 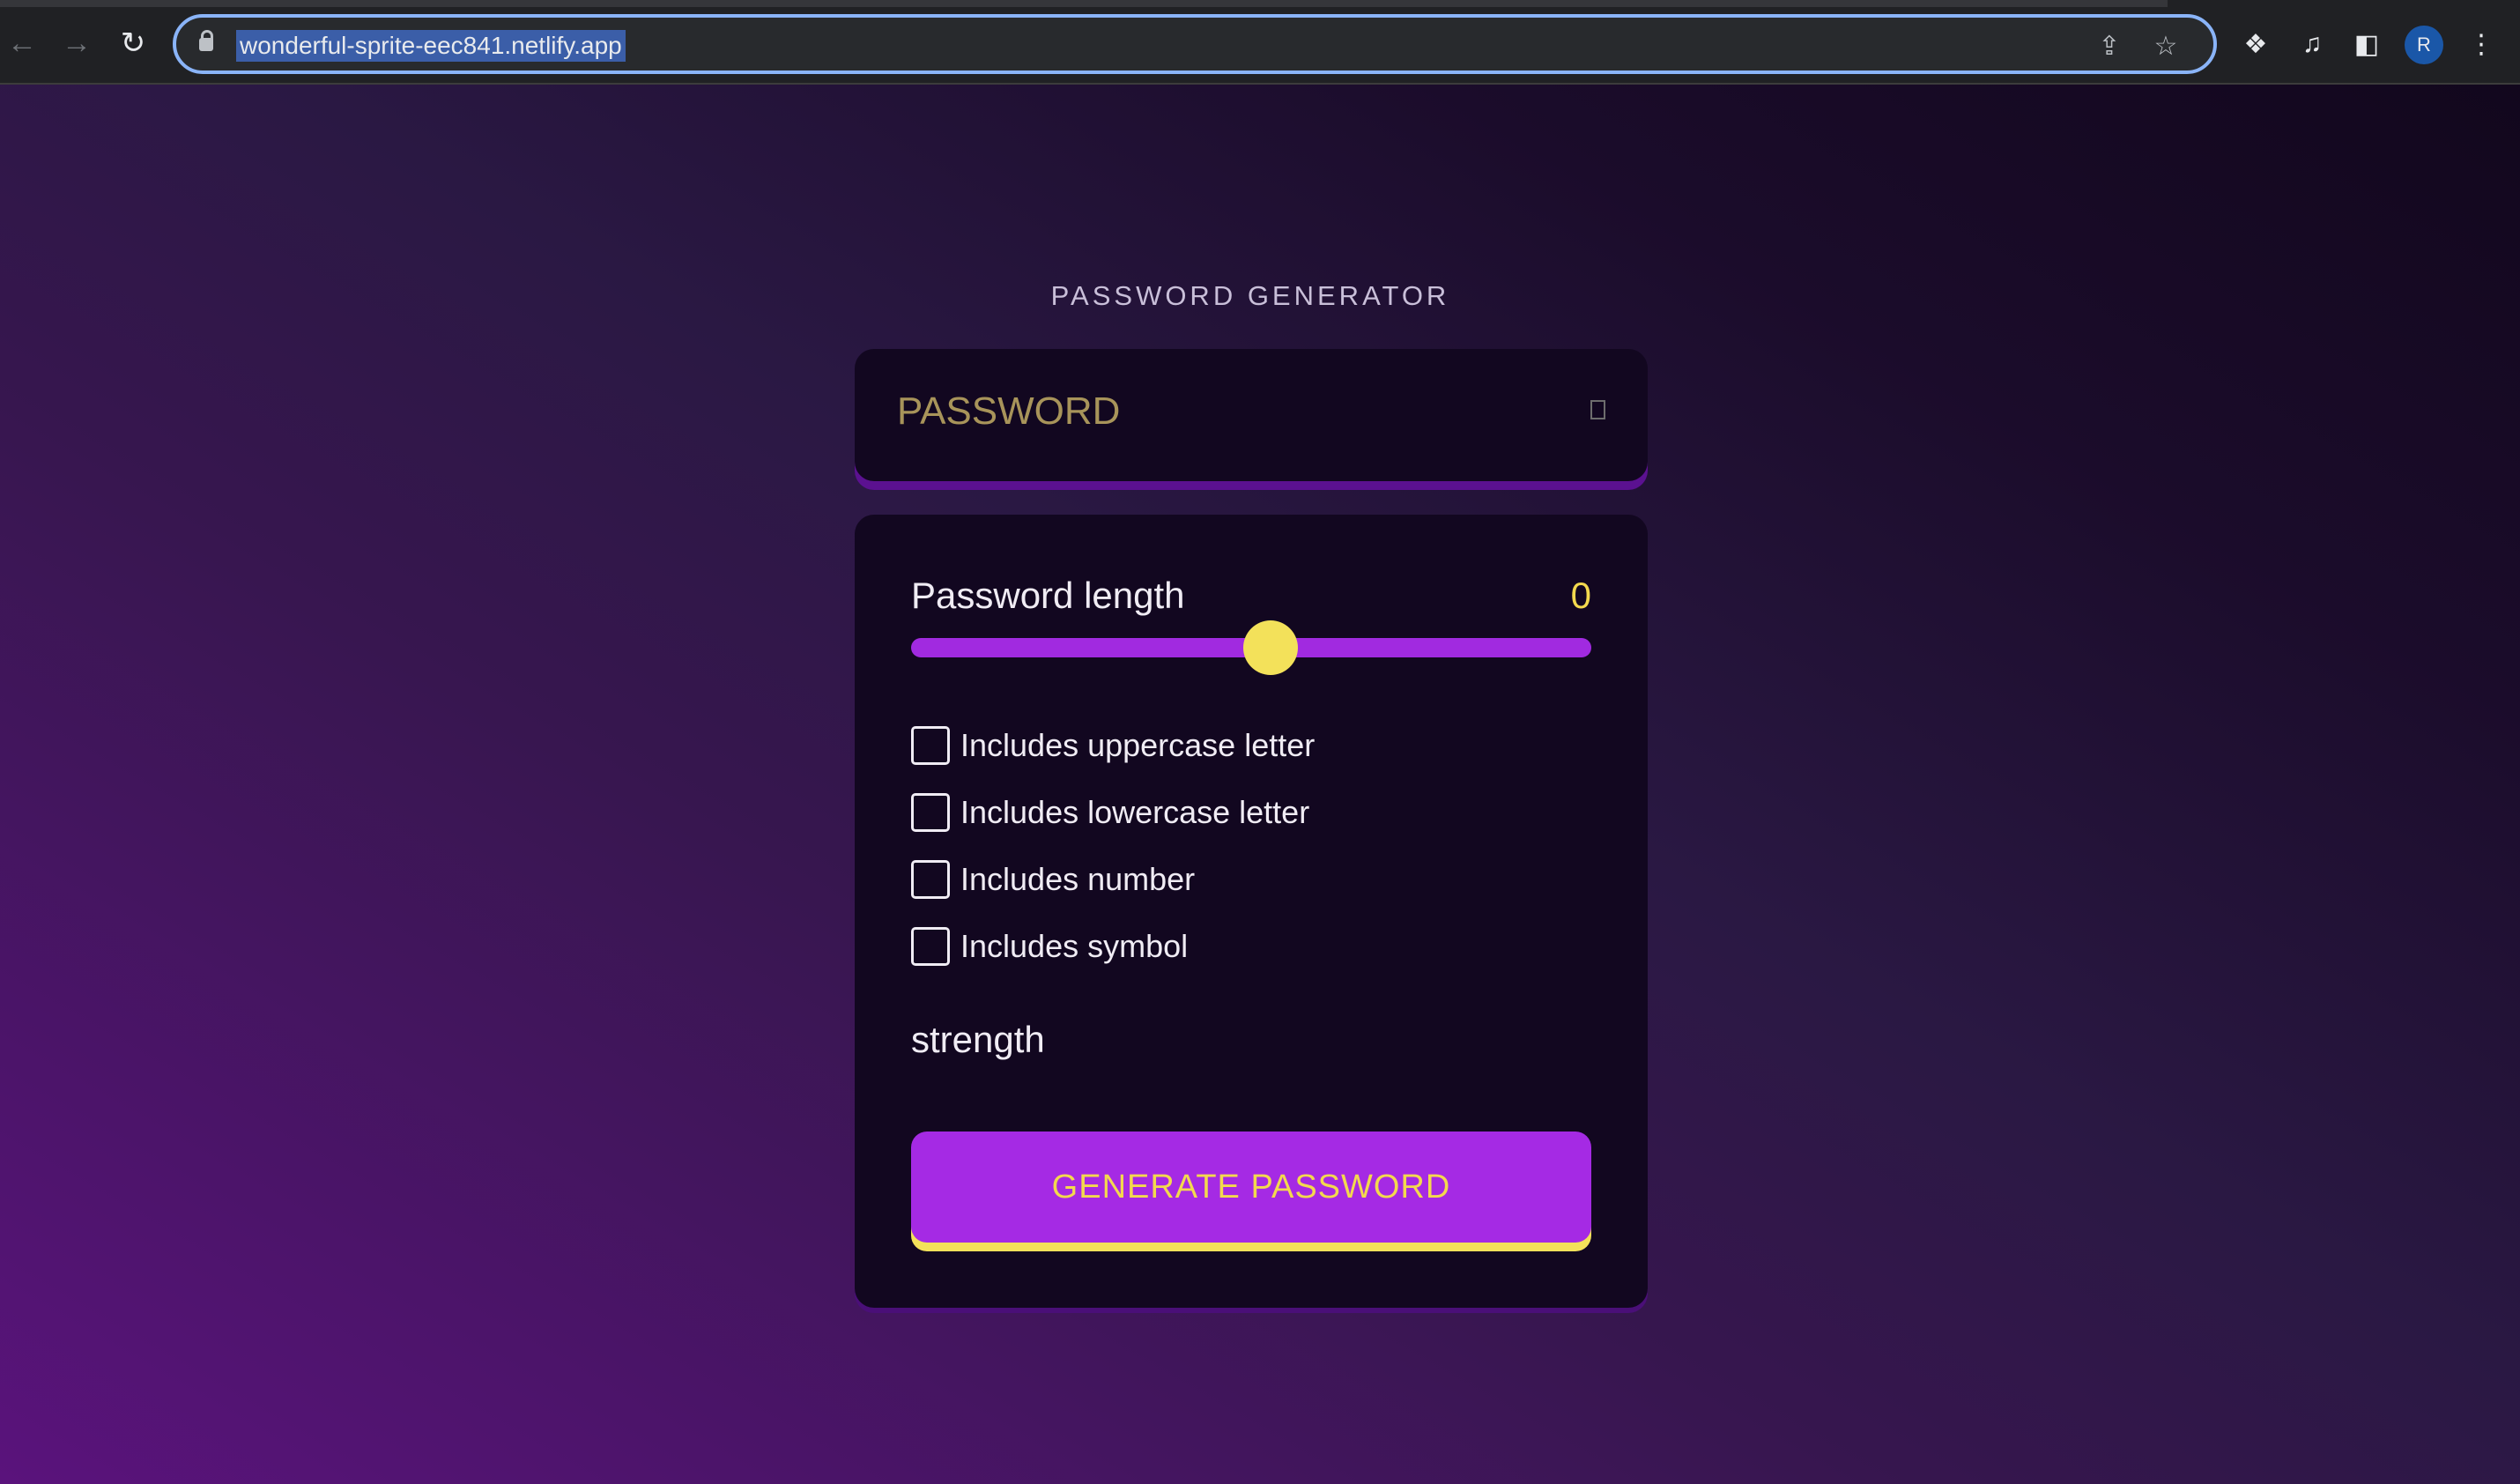 I want to click on lock-icon, so click(x=206, y=40).